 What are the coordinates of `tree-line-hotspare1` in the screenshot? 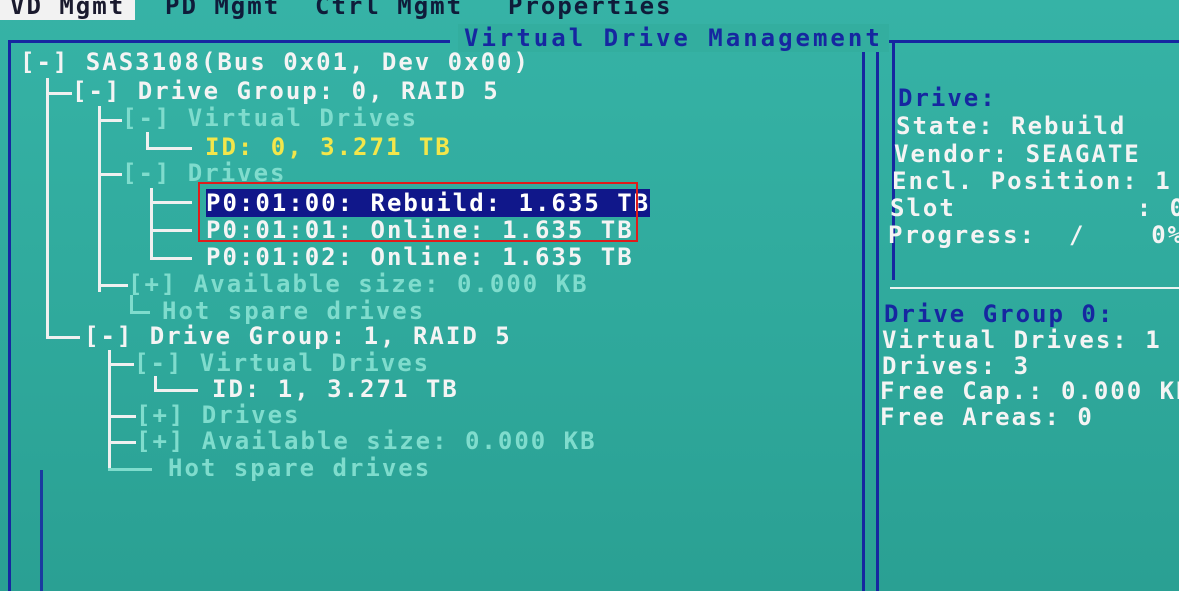 It's located at (130, 469).